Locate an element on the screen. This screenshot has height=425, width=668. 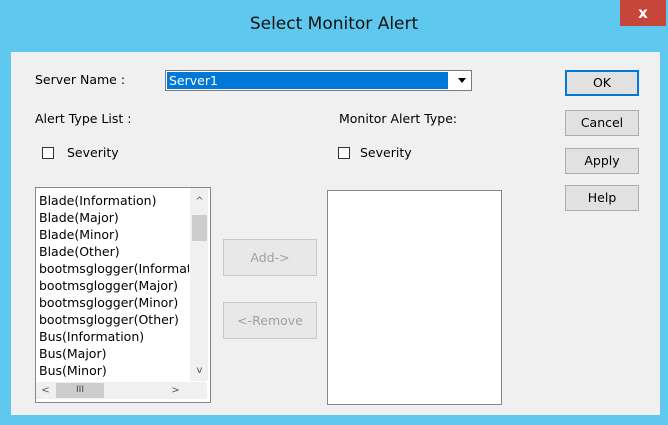
server-name-label: Server Name : is located at coordinates (80, 79).